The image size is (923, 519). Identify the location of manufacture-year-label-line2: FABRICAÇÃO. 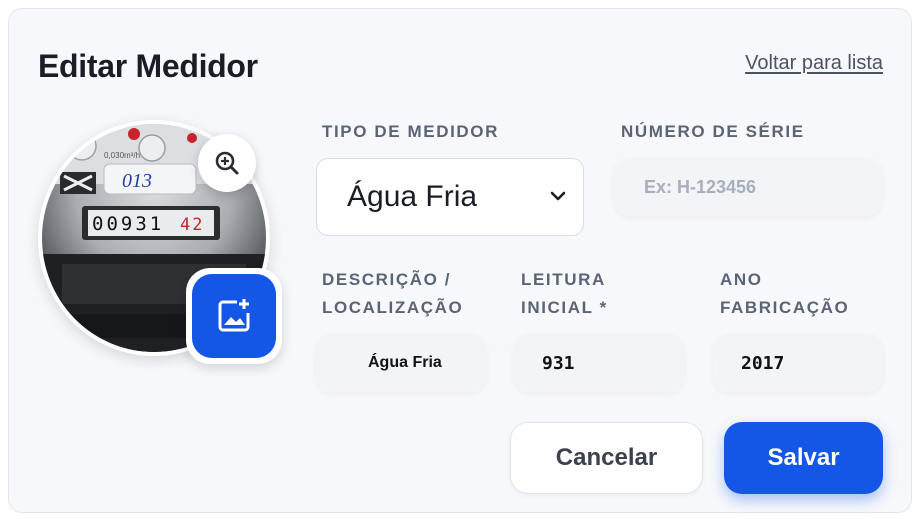
(785, 307).